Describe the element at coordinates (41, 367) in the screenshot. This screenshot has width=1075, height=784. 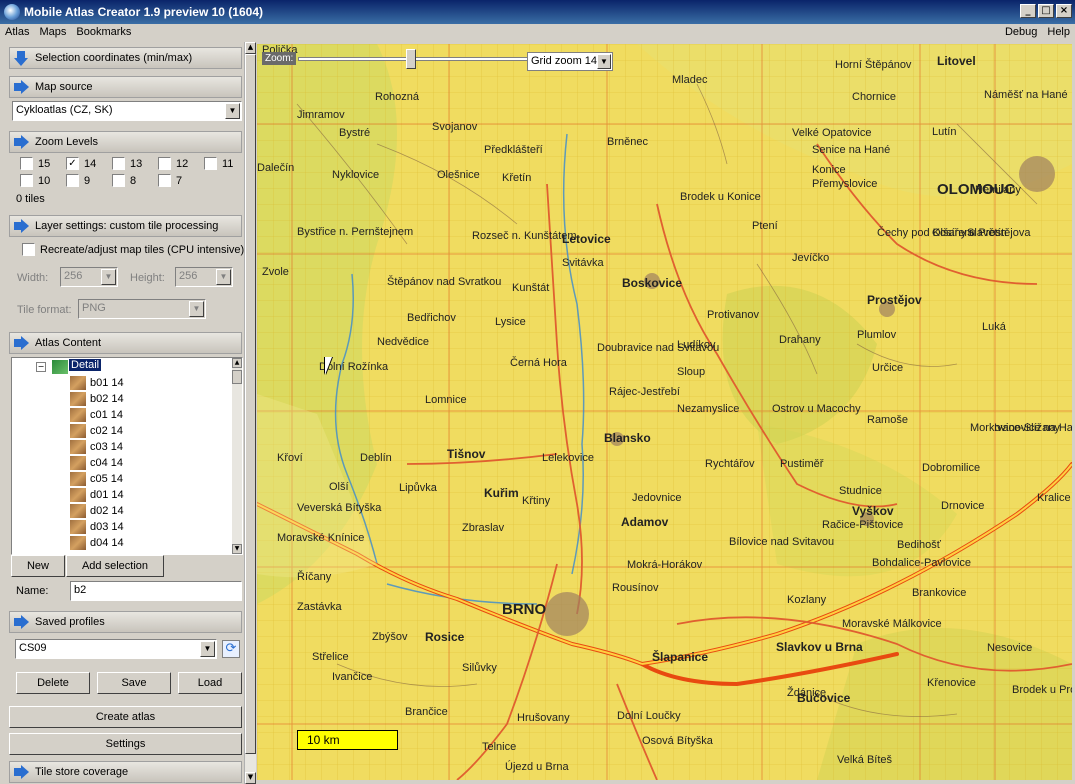
I see `tree-collapse-toggle: −` at that location.